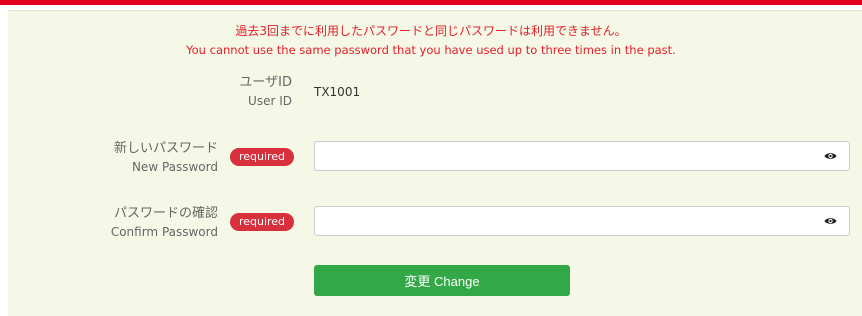 The width and height of the screenshot is (862, 316). What do you see at coordinates (262, 222) in the screenshot?
I see `confirm-password-required-badge: required` at bounding box center [262, 222].